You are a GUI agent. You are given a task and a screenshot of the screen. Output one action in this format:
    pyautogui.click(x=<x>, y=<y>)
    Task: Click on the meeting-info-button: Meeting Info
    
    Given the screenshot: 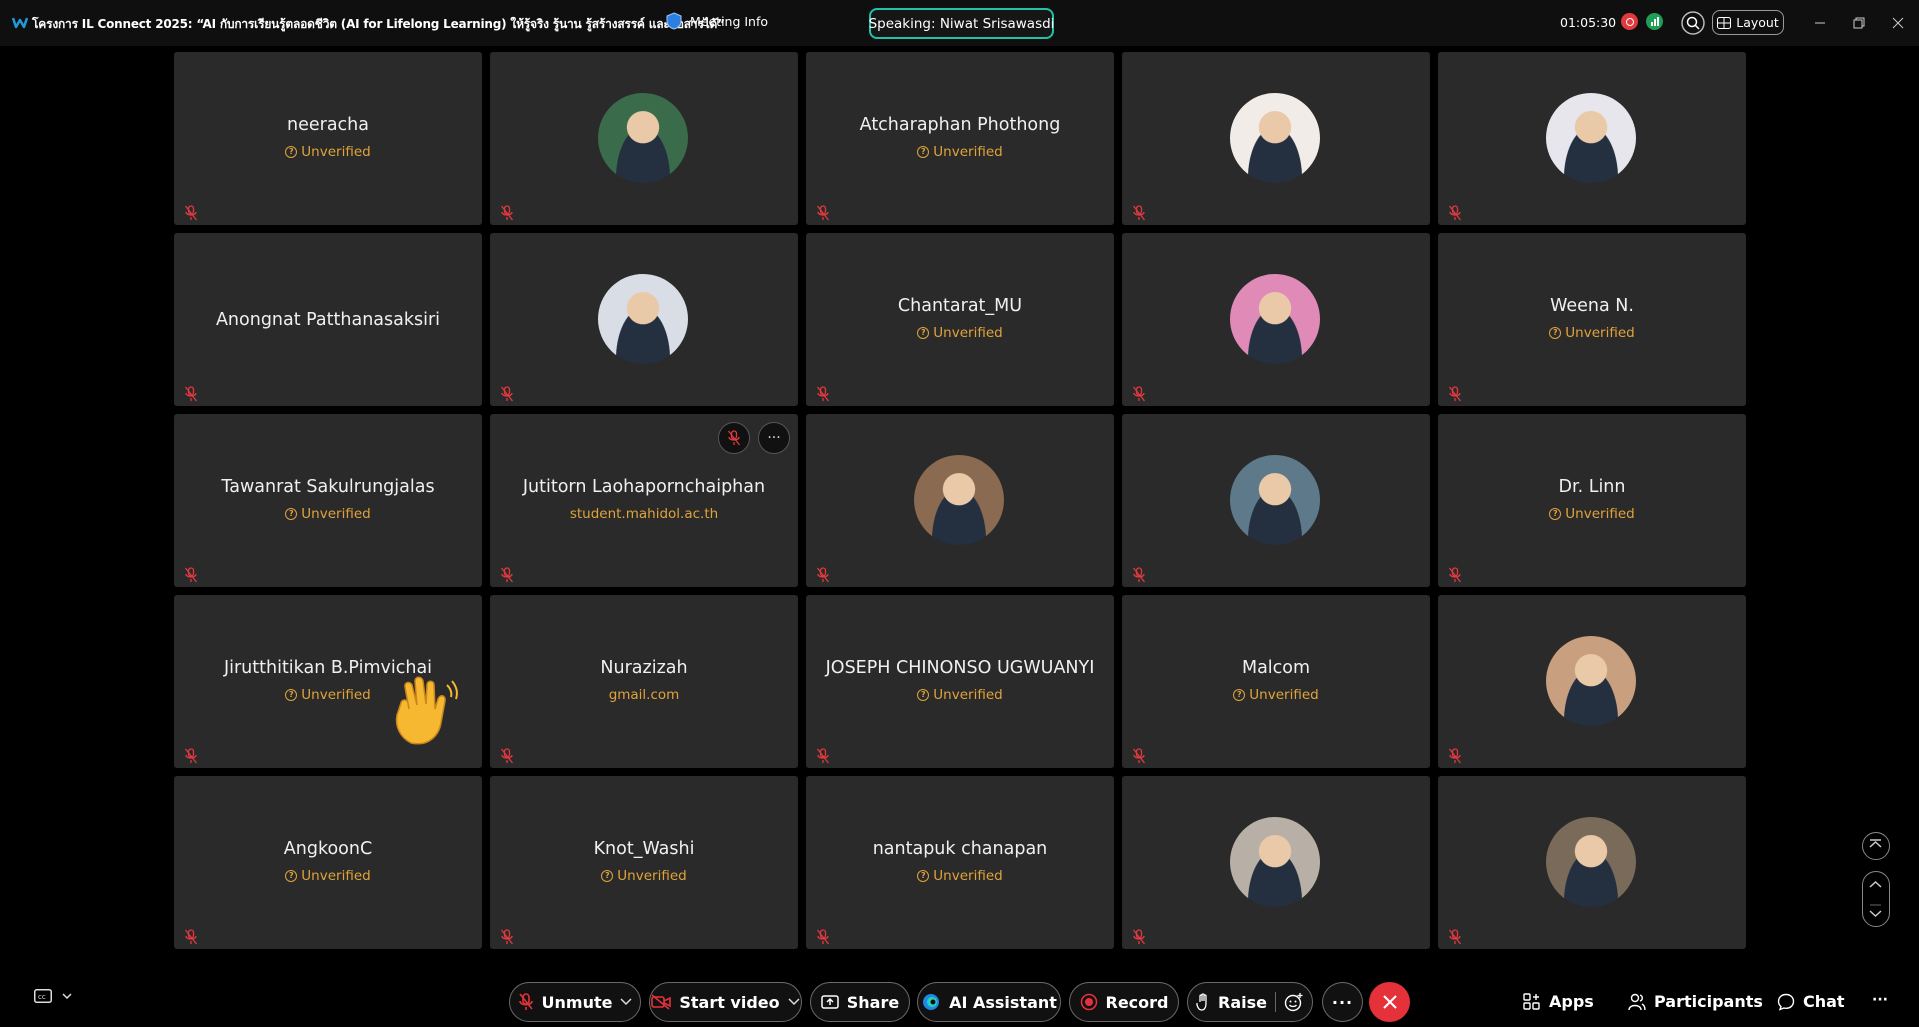 What is the action you would take?
    pyautogui.click(x=717, y=21)
    